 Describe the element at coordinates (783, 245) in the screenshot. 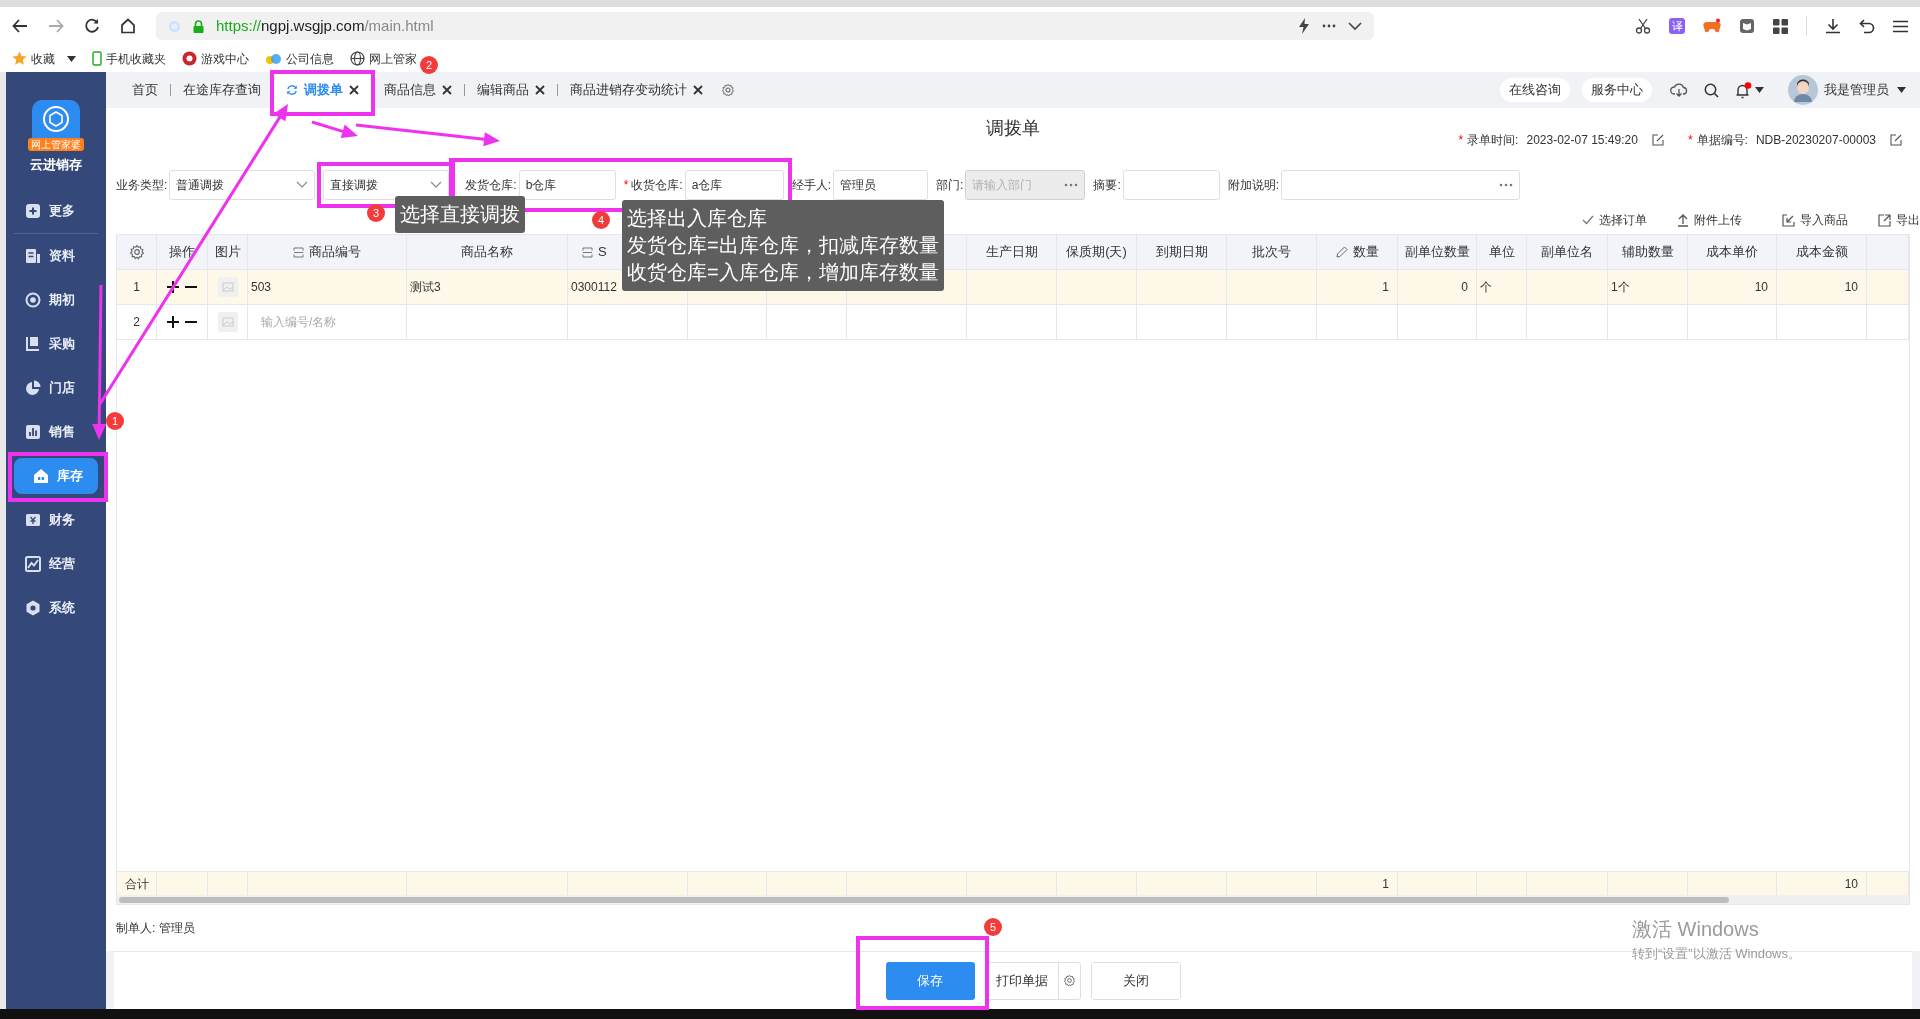

I see `tooltip-text: 发货仓库=出库仓库，扣减库存数量` at that location.